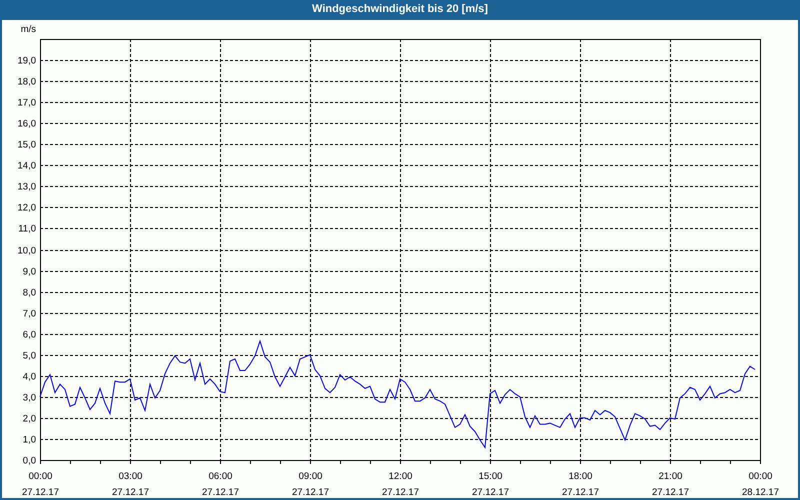 The image size is (800, 500). What do you see at coordinates (29, 398) in the screenshot?
I see `y-tick-label: 3,0` at bounding box center [29, 398].